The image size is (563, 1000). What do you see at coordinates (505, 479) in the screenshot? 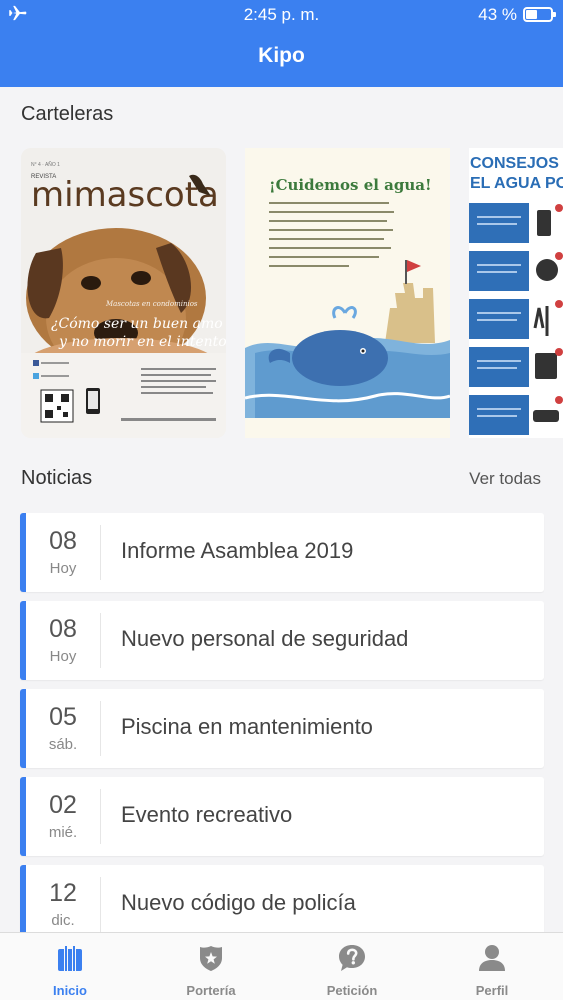
I see `view-all-news-link: Ver todas` at bounding box center [505, 479].